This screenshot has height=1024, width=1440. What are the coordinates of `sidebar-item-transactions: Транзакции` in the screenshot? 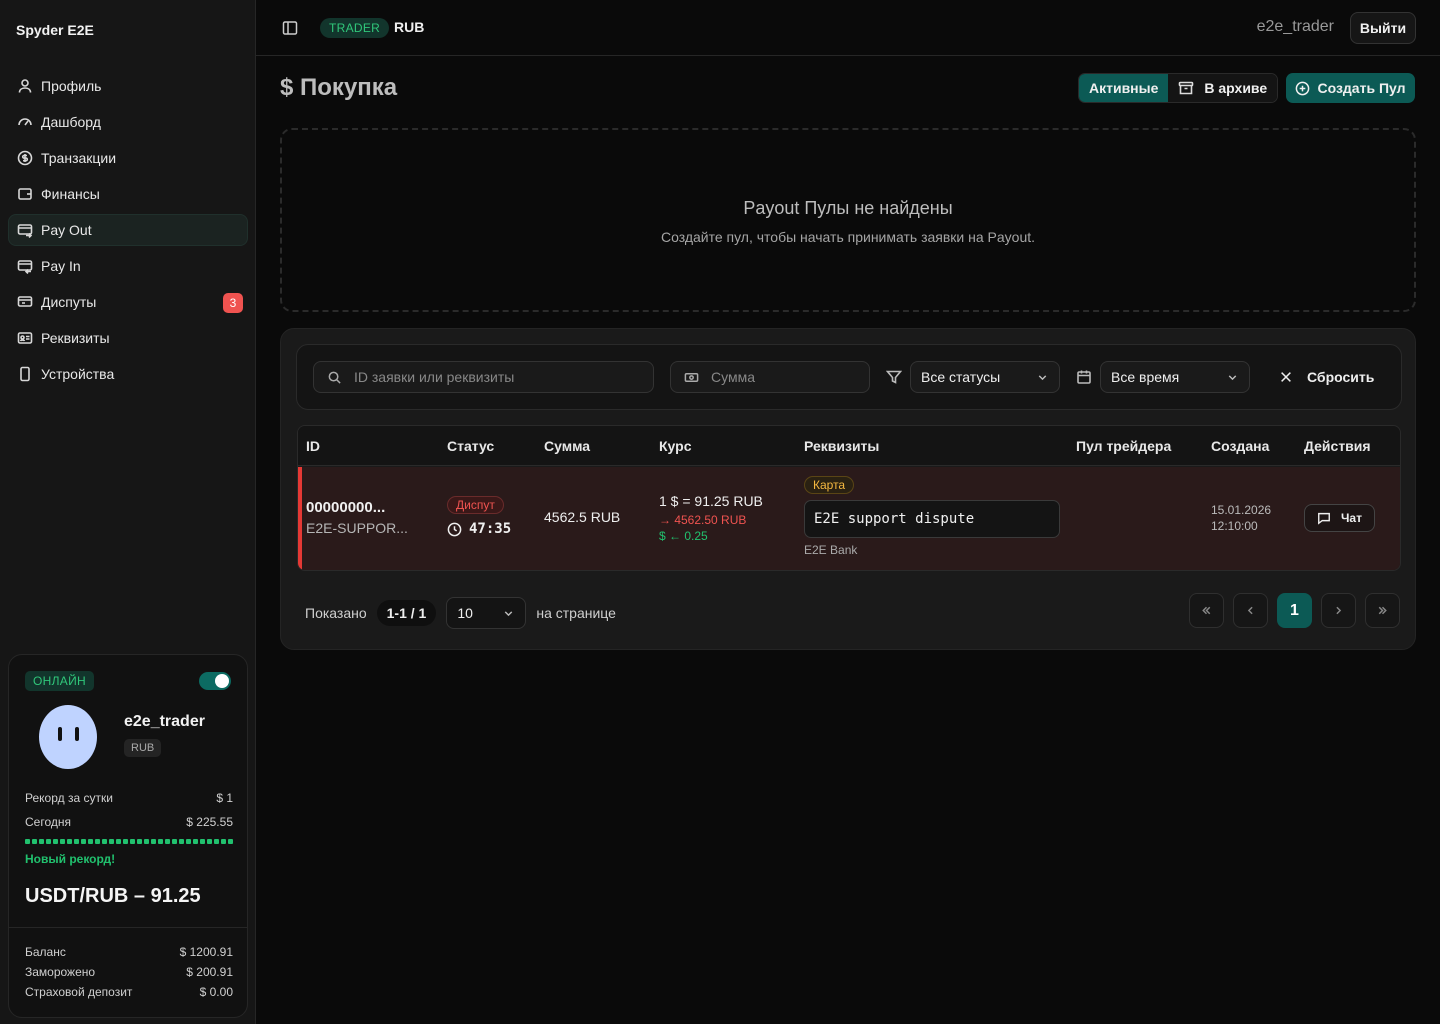 It's located at (128, 158).